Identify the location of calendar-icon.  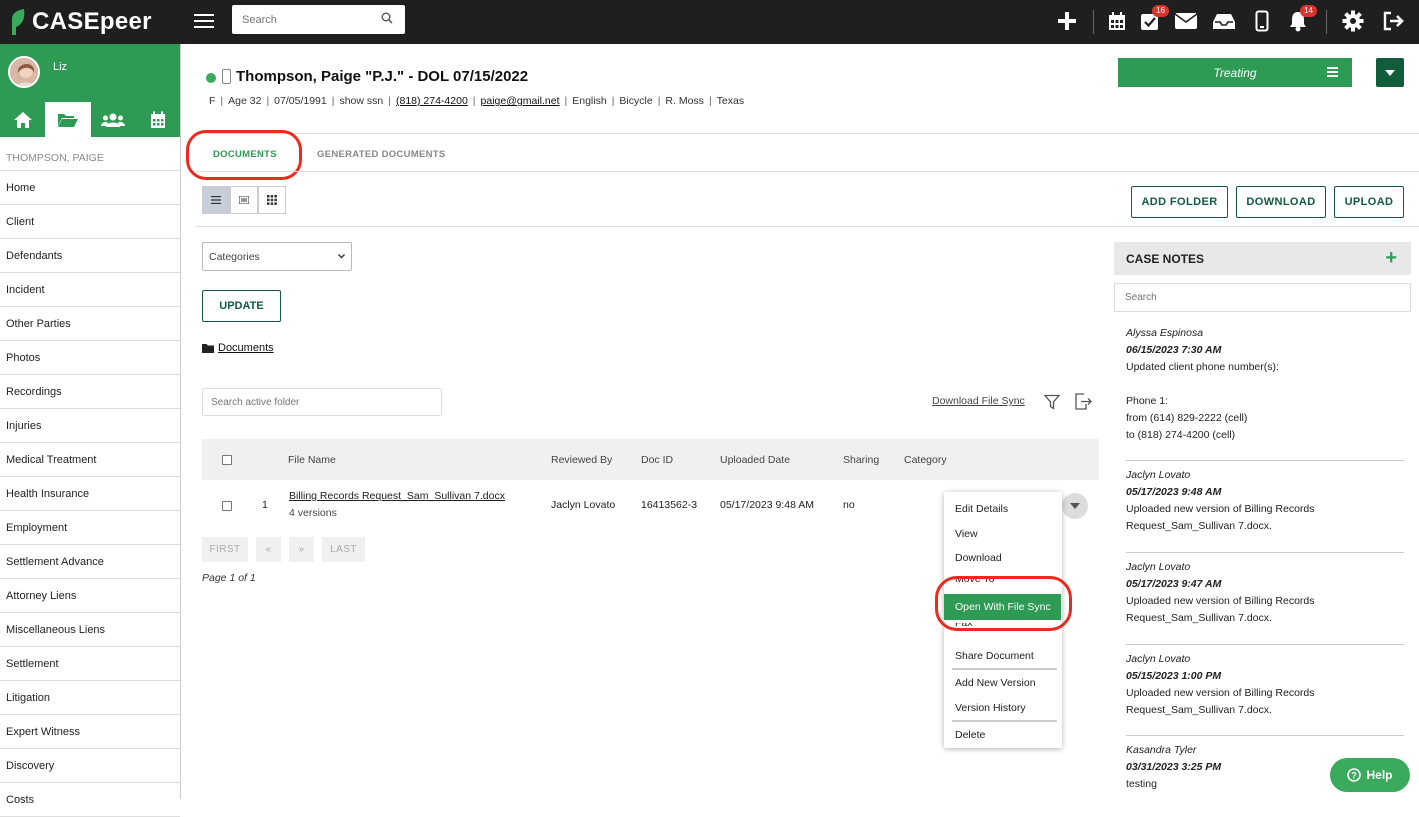
(1117, 21).